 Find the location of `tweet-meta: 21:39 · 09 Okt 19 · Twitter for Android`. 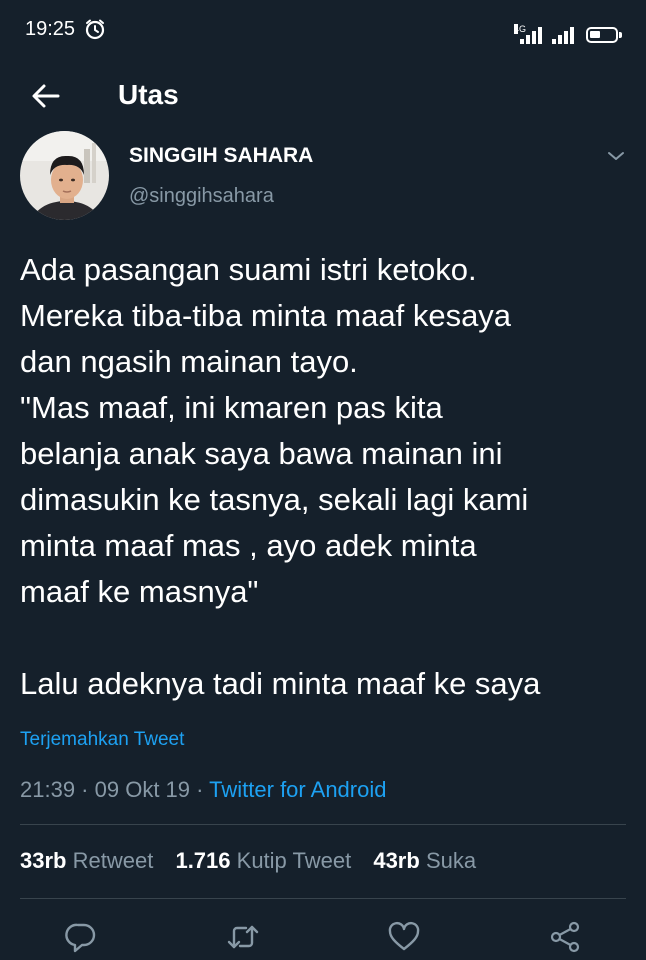

tweet-meta: 21:39 · 09 Okt 19 · Twitter for Android is located at coordinates (203, 790).